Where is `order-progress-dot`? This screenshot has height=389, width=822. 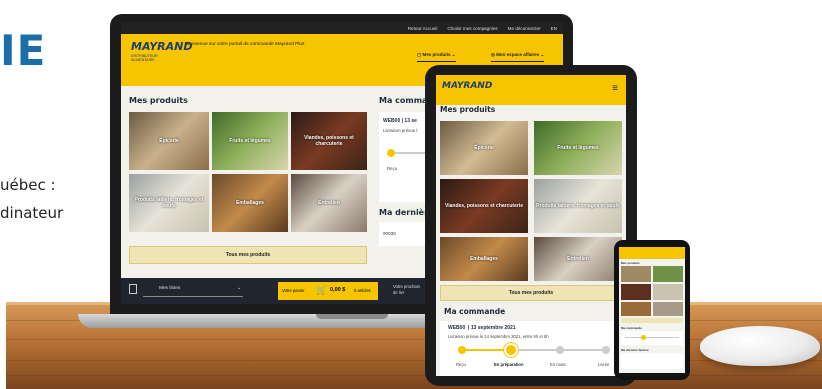 order-progress-dot is located at coordinates (391, 153).